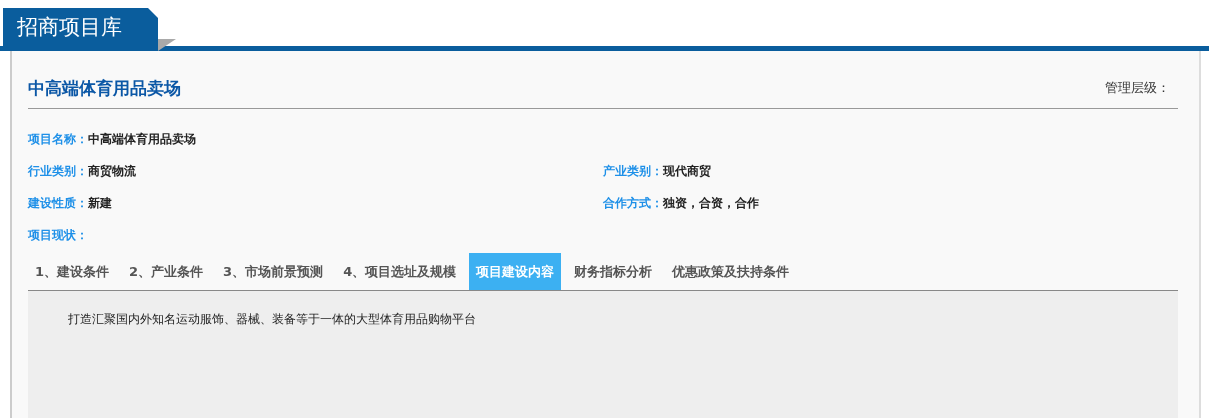 The height and width of the screenshot is (418, 1209). I want to click on field-label: 合作方式：, so click(633, 202).